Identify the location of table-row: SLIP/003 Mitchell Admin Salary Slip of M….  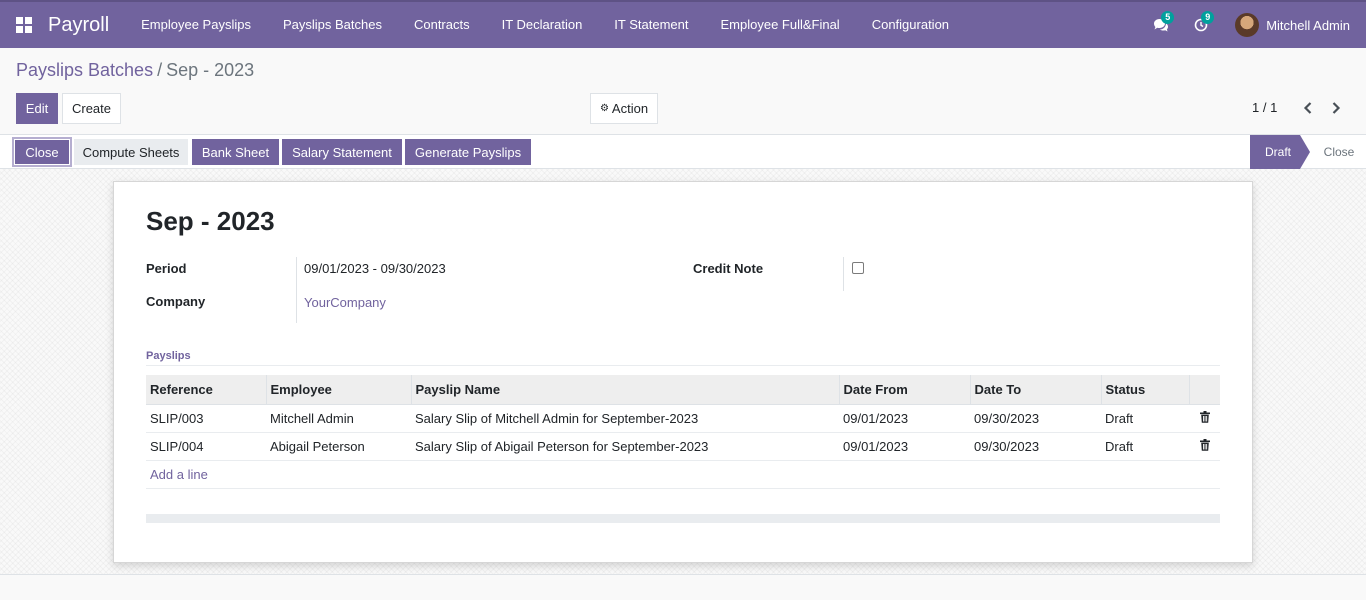
(683, 418).